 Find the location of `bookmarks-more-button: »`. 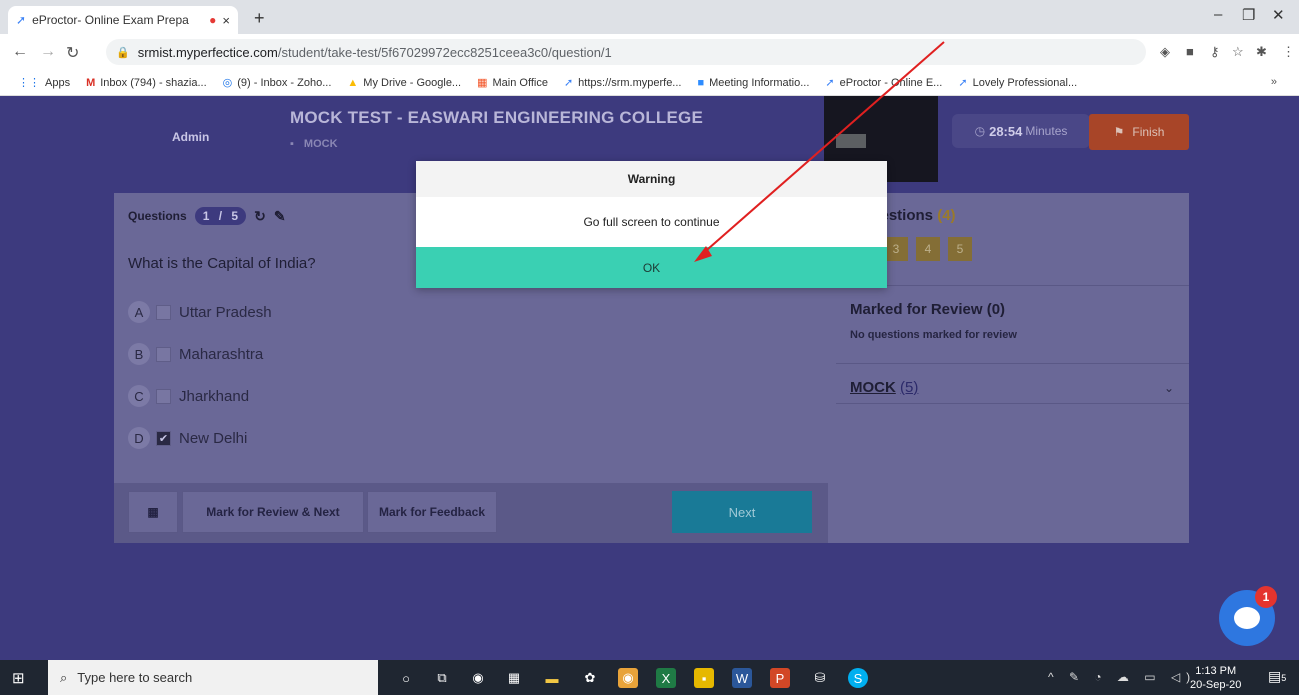

bookmarks-more-button: » is located at coordinates (1274, 82).